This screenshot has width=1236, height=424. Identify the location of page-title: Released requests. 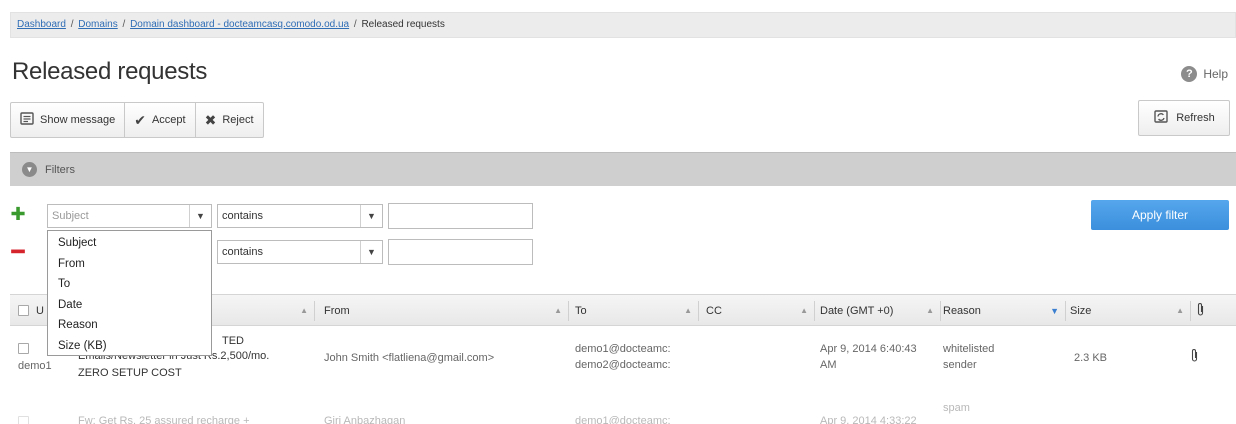
(110, 71).